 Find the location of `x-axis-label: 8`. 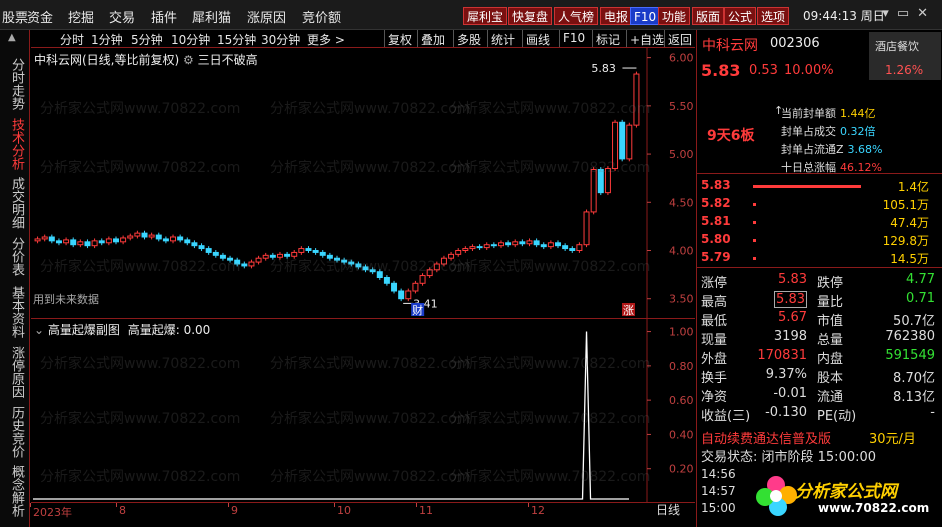

x-axis-label: 8 is located at coordinates (122, 510).